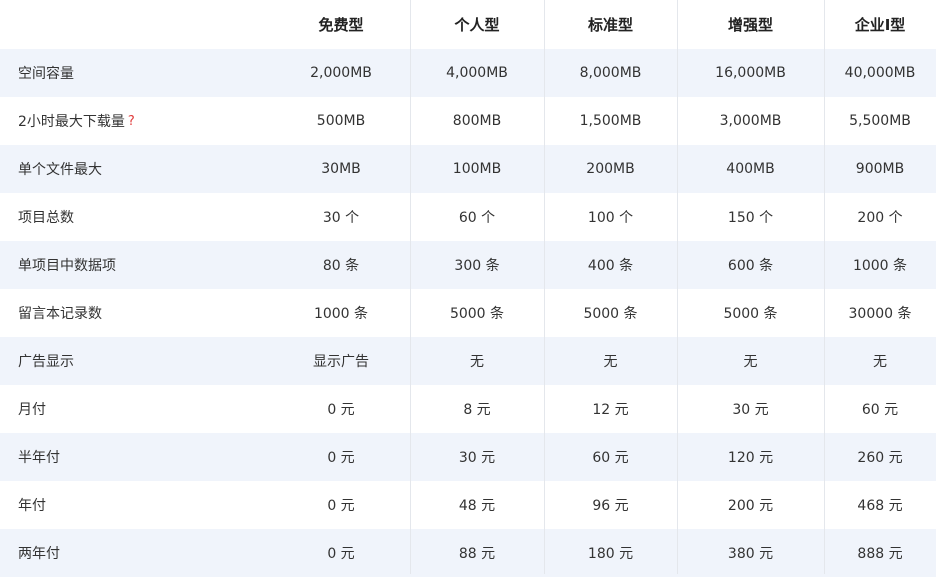 This screenshot has width=936, height=577. I want to click on table-row: 单项目中数据项 80 条 300 条 400 条 600 条 1000 条, so click(468, 265).